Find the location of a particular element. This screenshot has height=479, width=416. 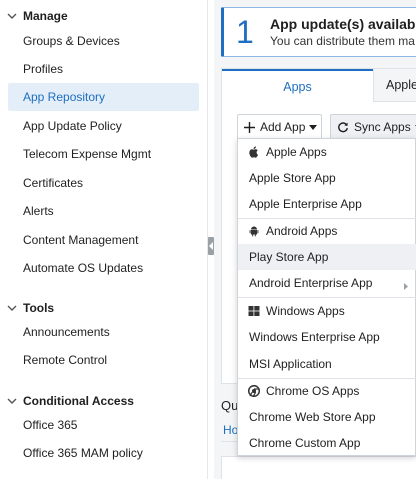

section-manage-header: Manage is located at coordinates (37, 16).